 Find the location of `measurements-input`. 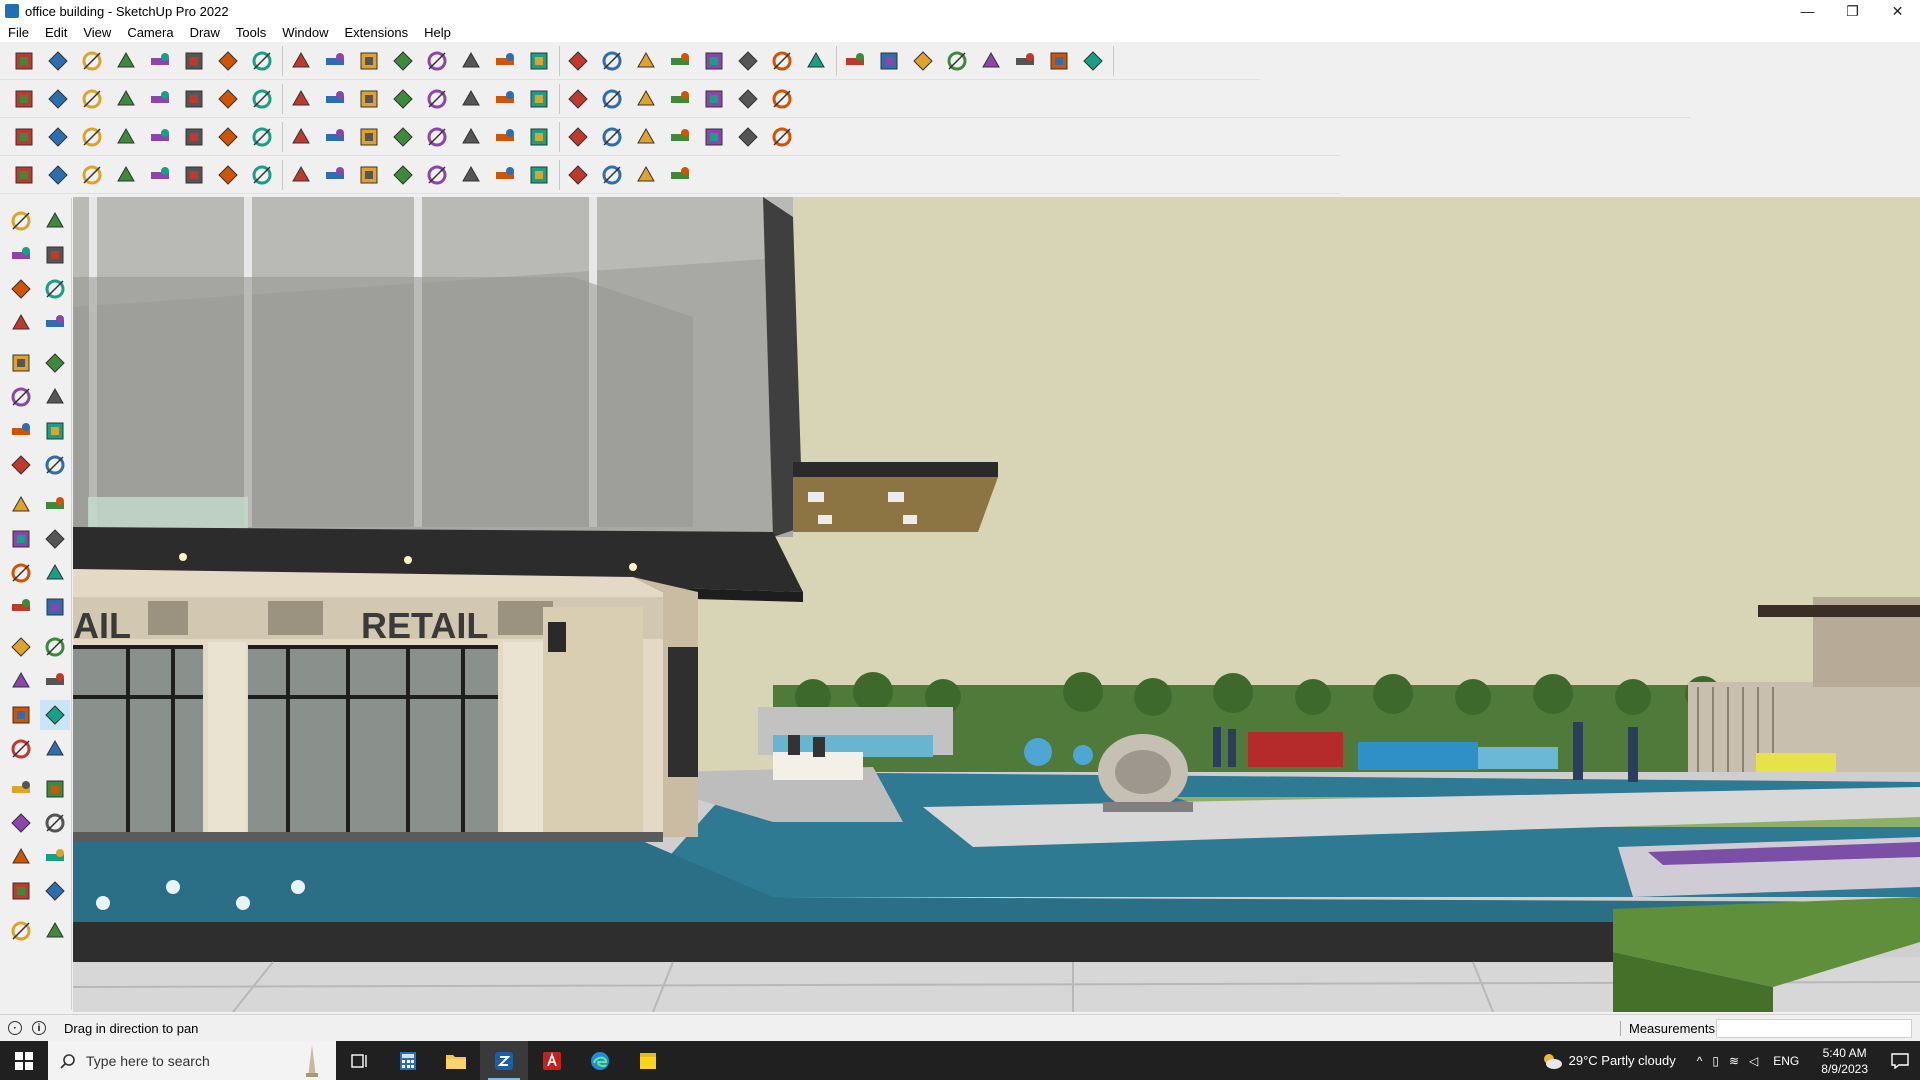

measurements-input is located at coordinates (1814, 1028).